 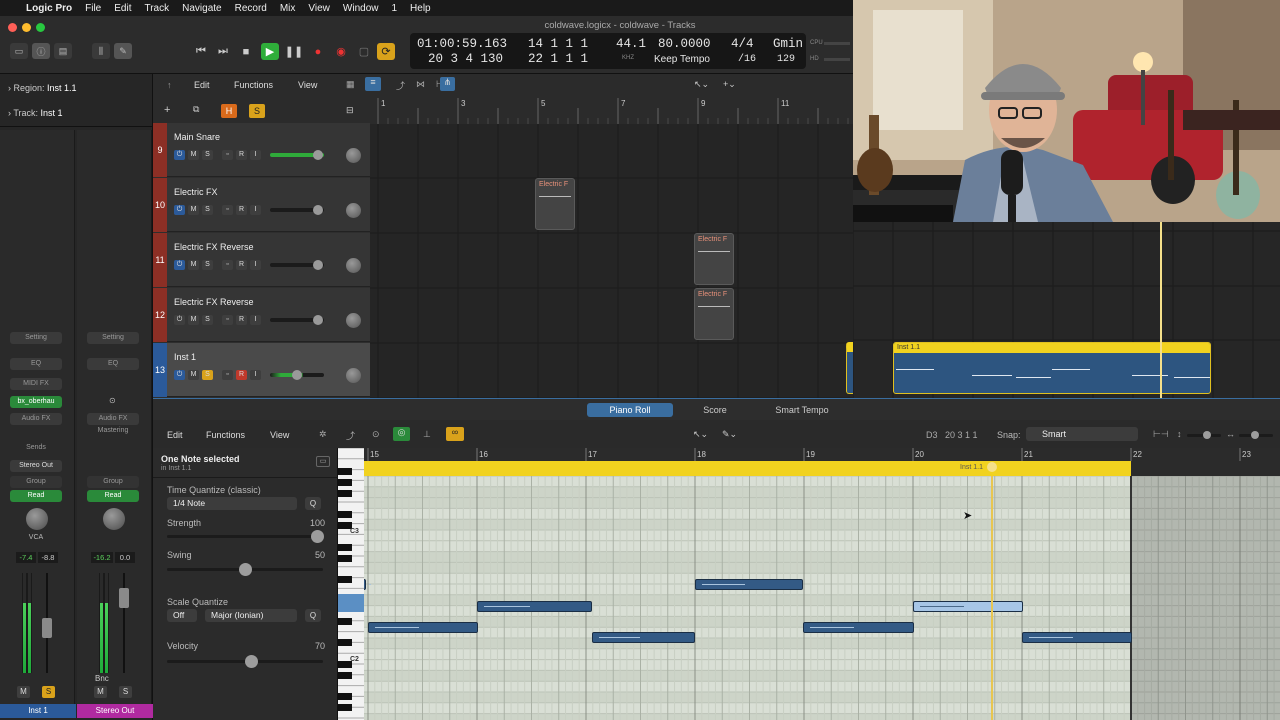 I want to click on zoom-window-button, so click(x=40, y=27).